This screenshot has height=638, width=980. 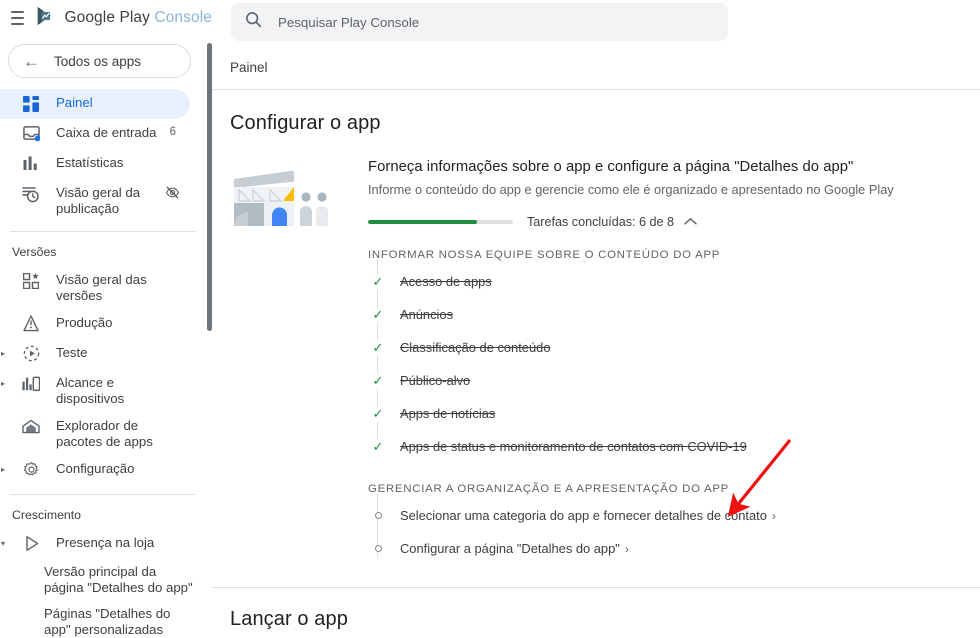 I want to click on sidebar-item-label: Caixa de entrada, so click(x=106, y=132).